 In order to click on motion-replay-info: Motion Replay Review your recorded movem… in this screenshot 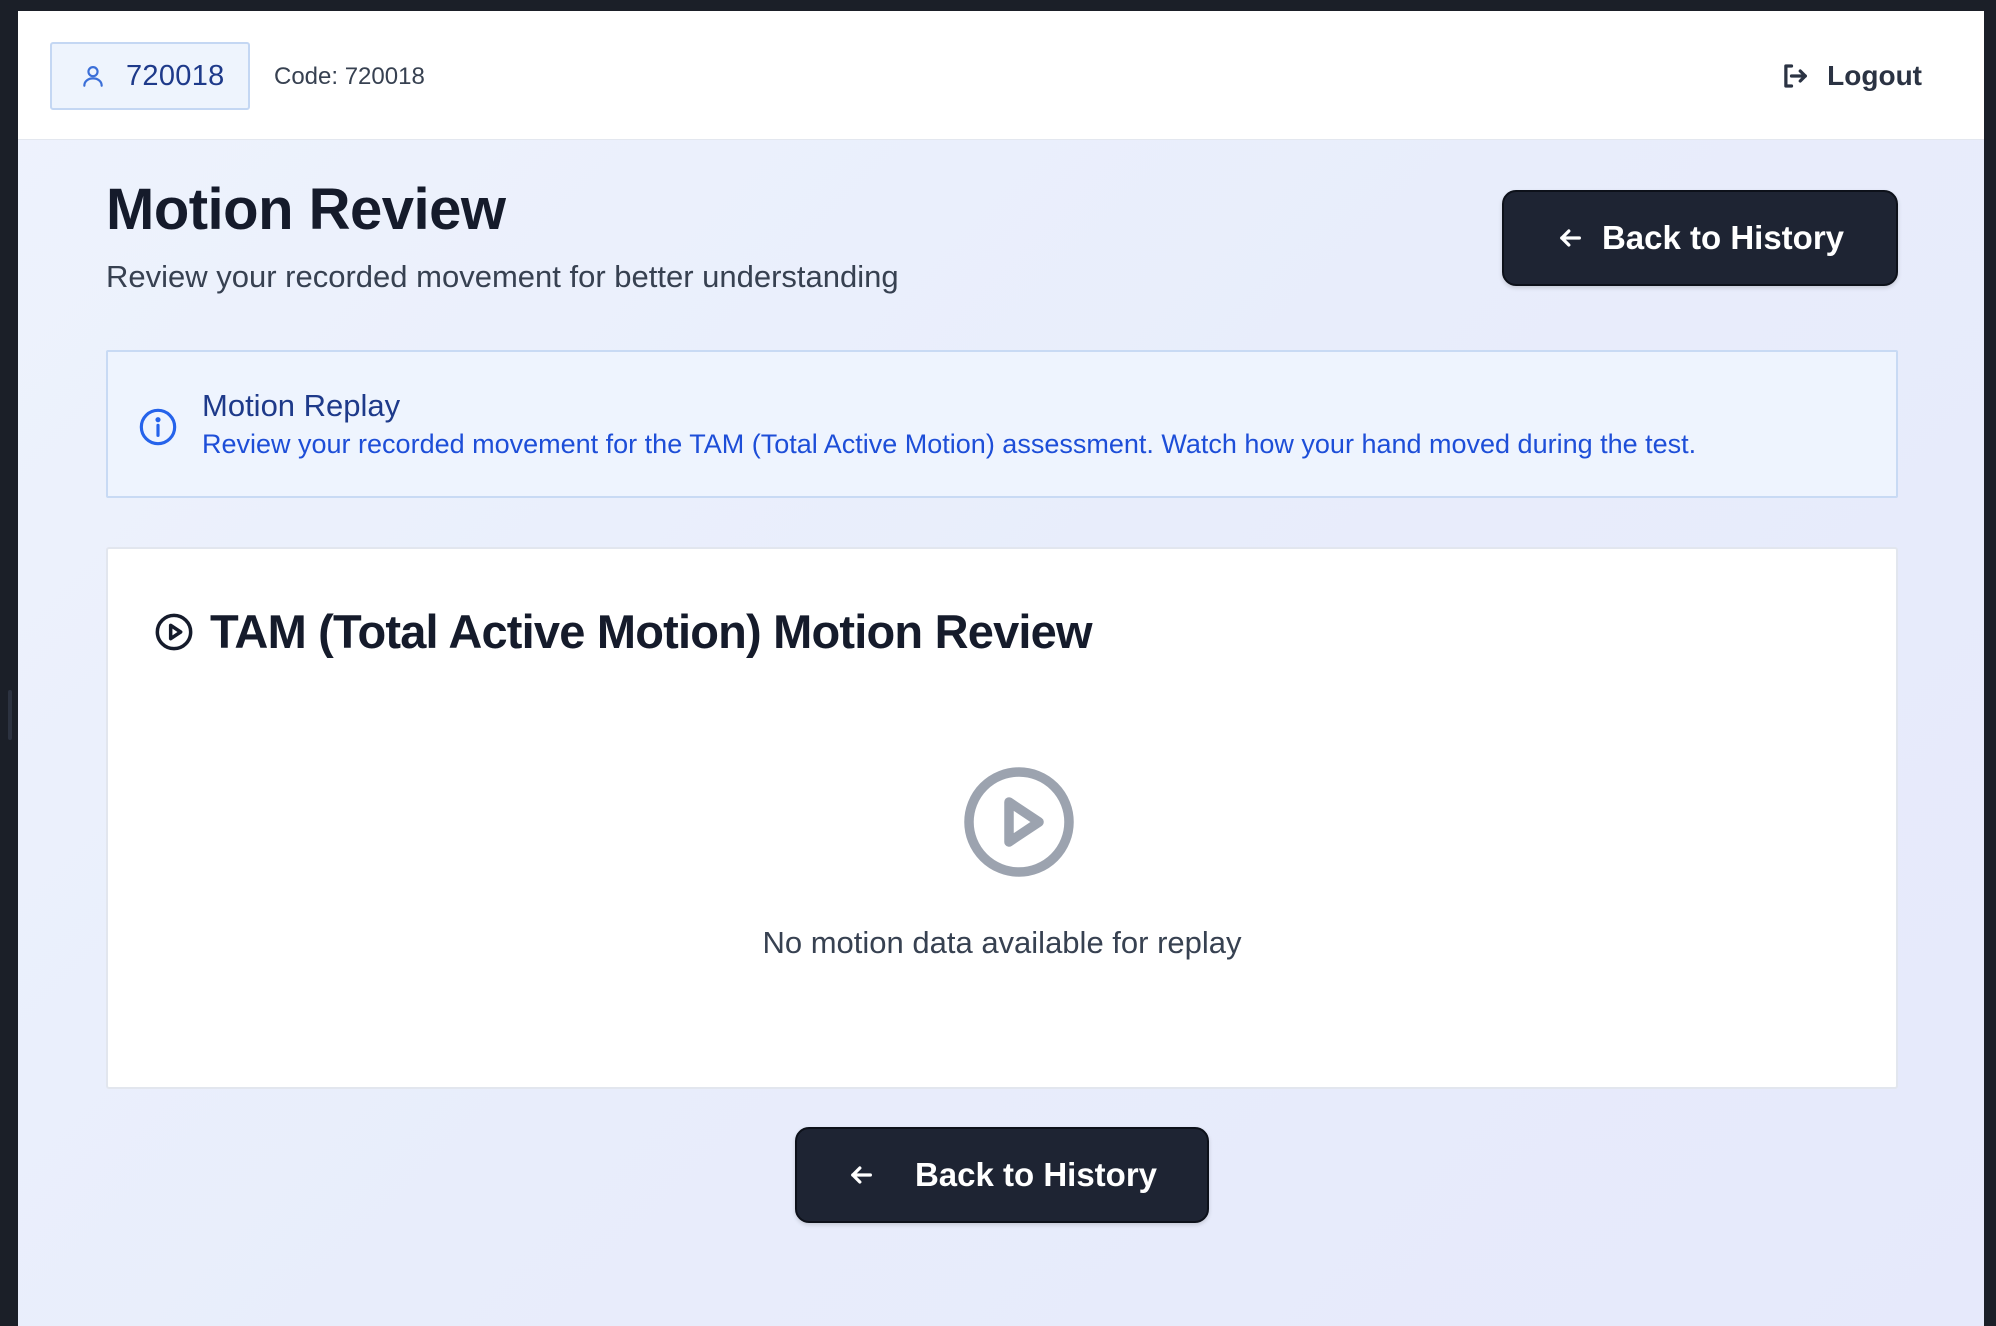, I will do `click(1002, 424)`.